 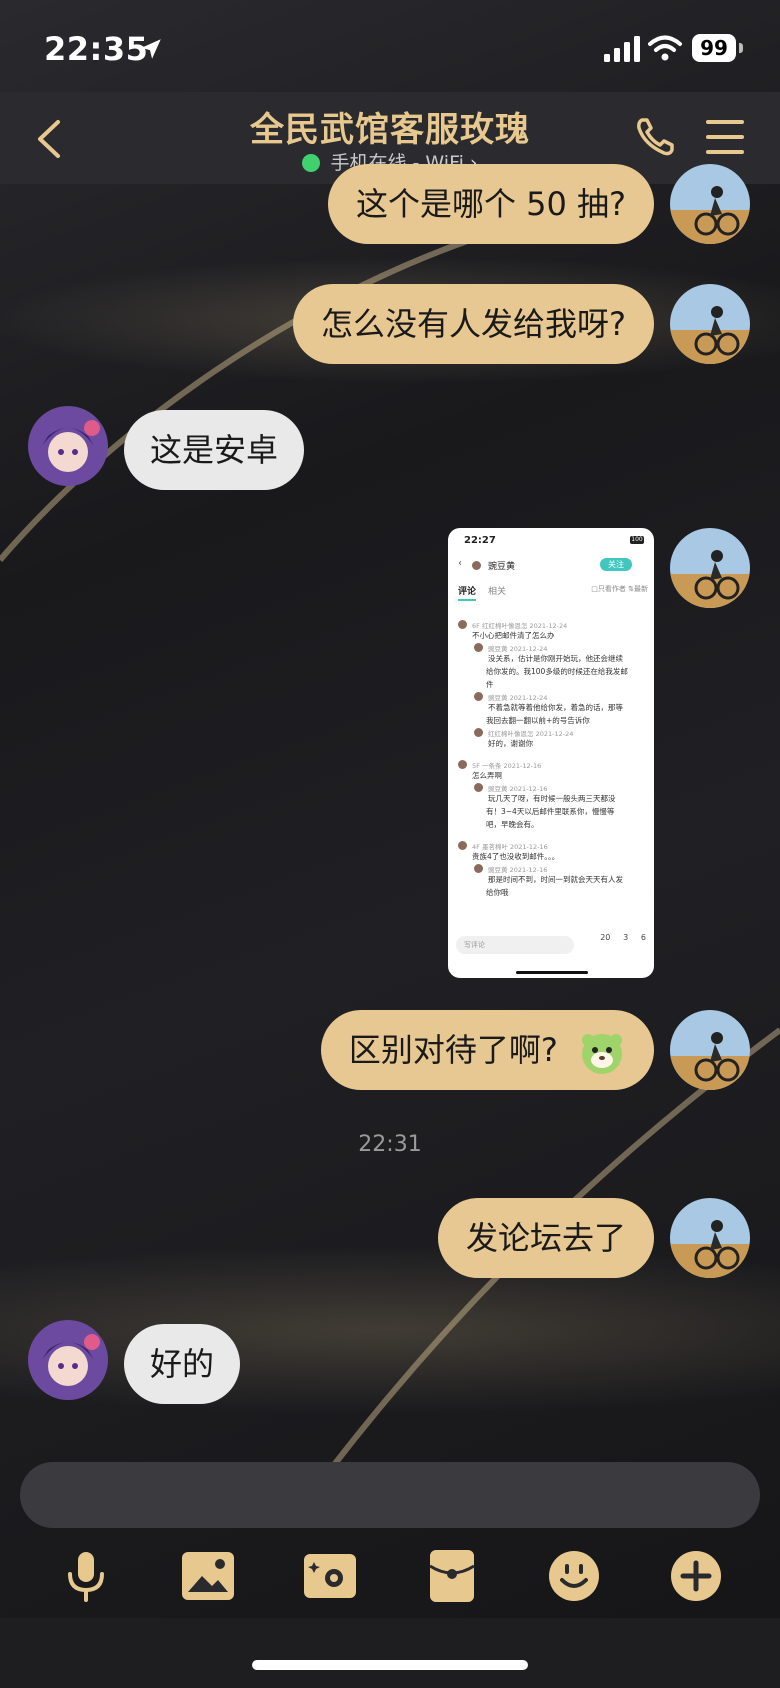 What do you see at coordinates (510, 743) in the screenshot?
I see `screenshot-comment-text: 好的，谢谢你` at bounding box center [510, 743].